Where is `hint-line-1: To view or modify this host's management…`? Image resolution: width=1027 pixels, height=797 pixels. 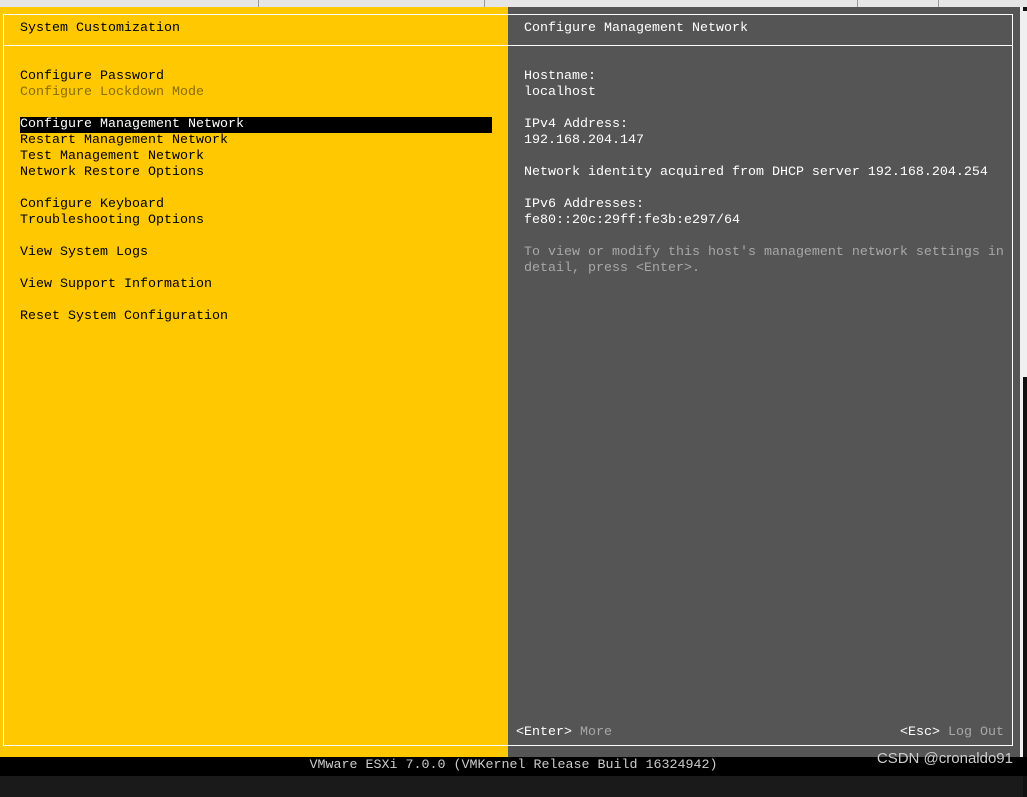 hint-line-1: To view or modify this host's management… is located at coordinates (764, 252).